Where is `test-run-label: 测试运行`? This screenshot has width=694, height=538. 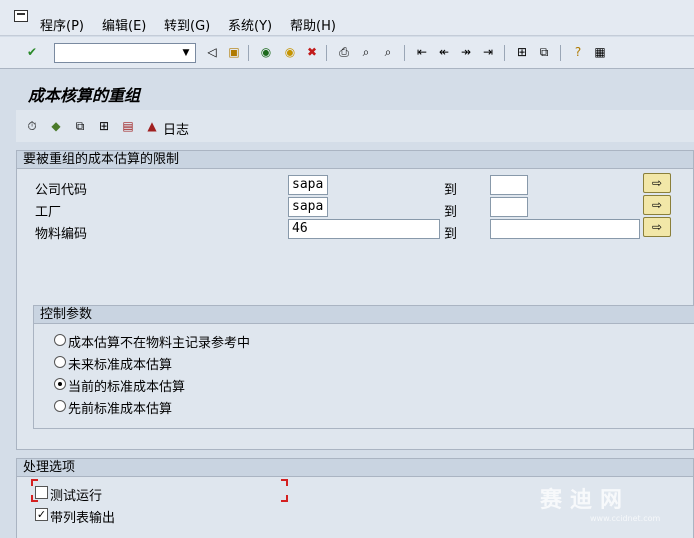
test-run-label: 测试运行 is located at coordinates (76, 496).